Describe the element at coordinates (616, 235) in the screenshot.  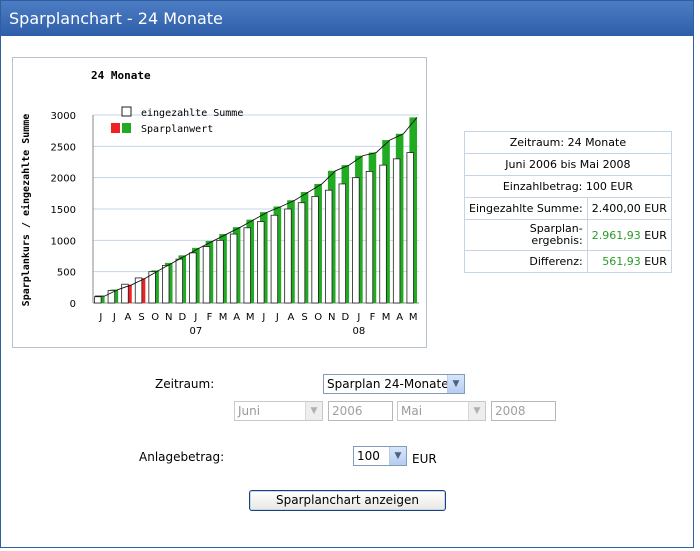
I see `summary-result-number: 2.961,93` at that location.